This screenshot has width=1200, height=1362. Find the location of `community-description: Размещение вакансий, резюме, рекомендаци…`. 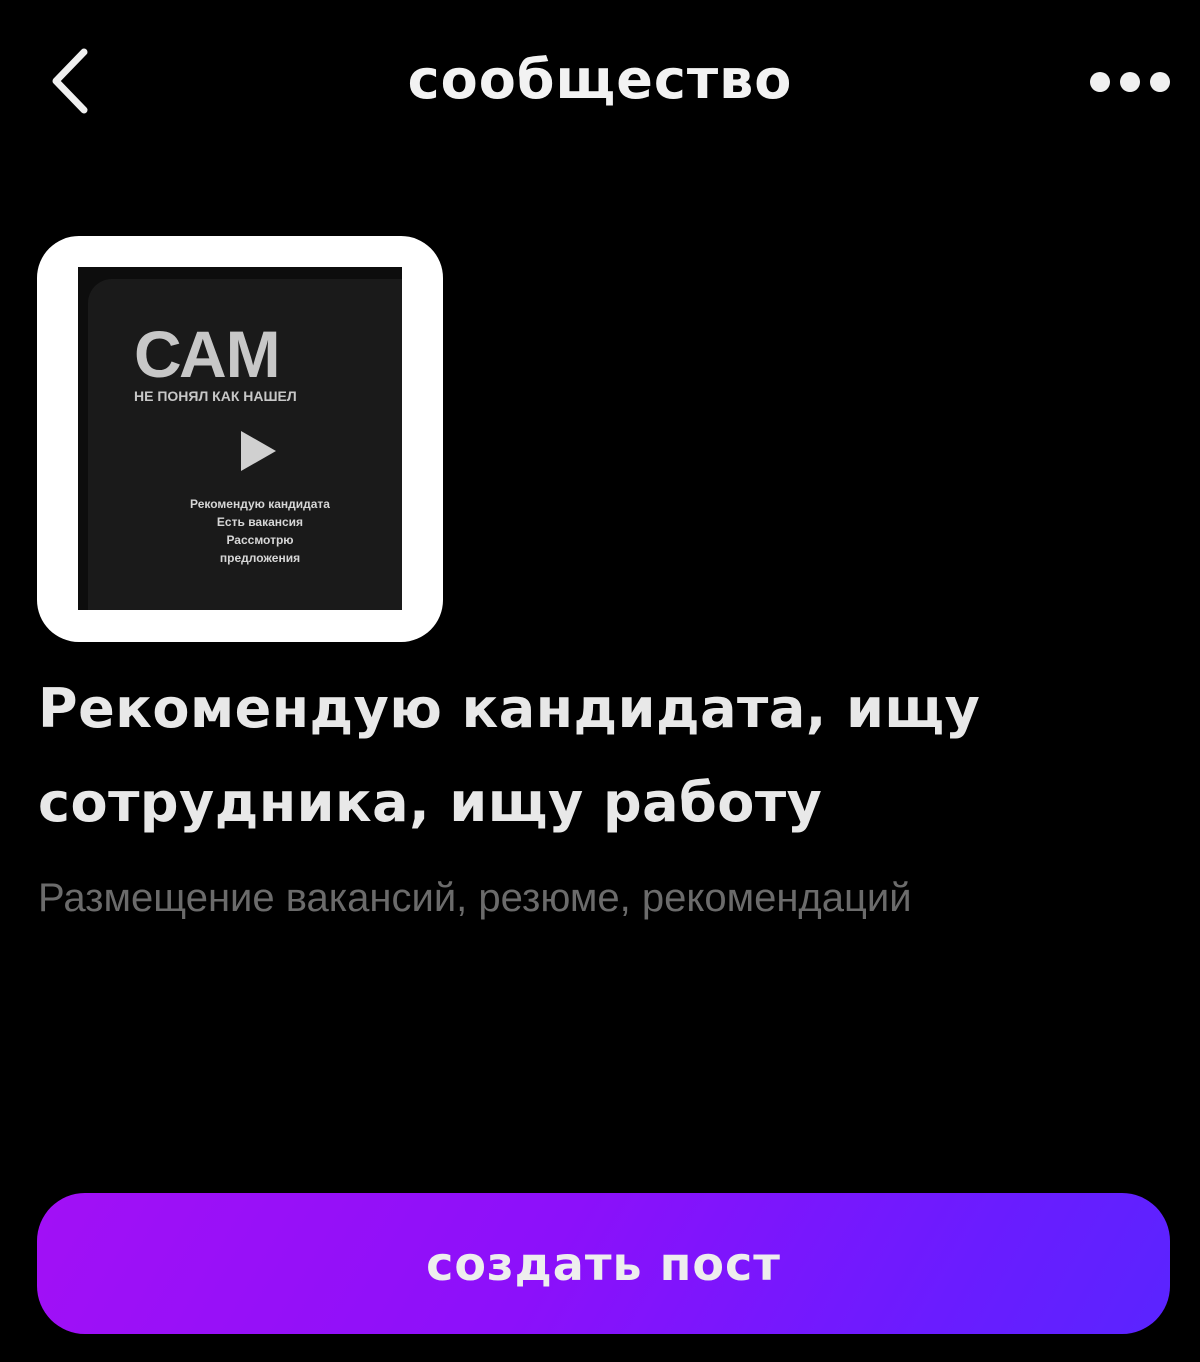

community-description: Размещение вакансий, резюме, рекомендаци… is located at coordinates (475, 898).